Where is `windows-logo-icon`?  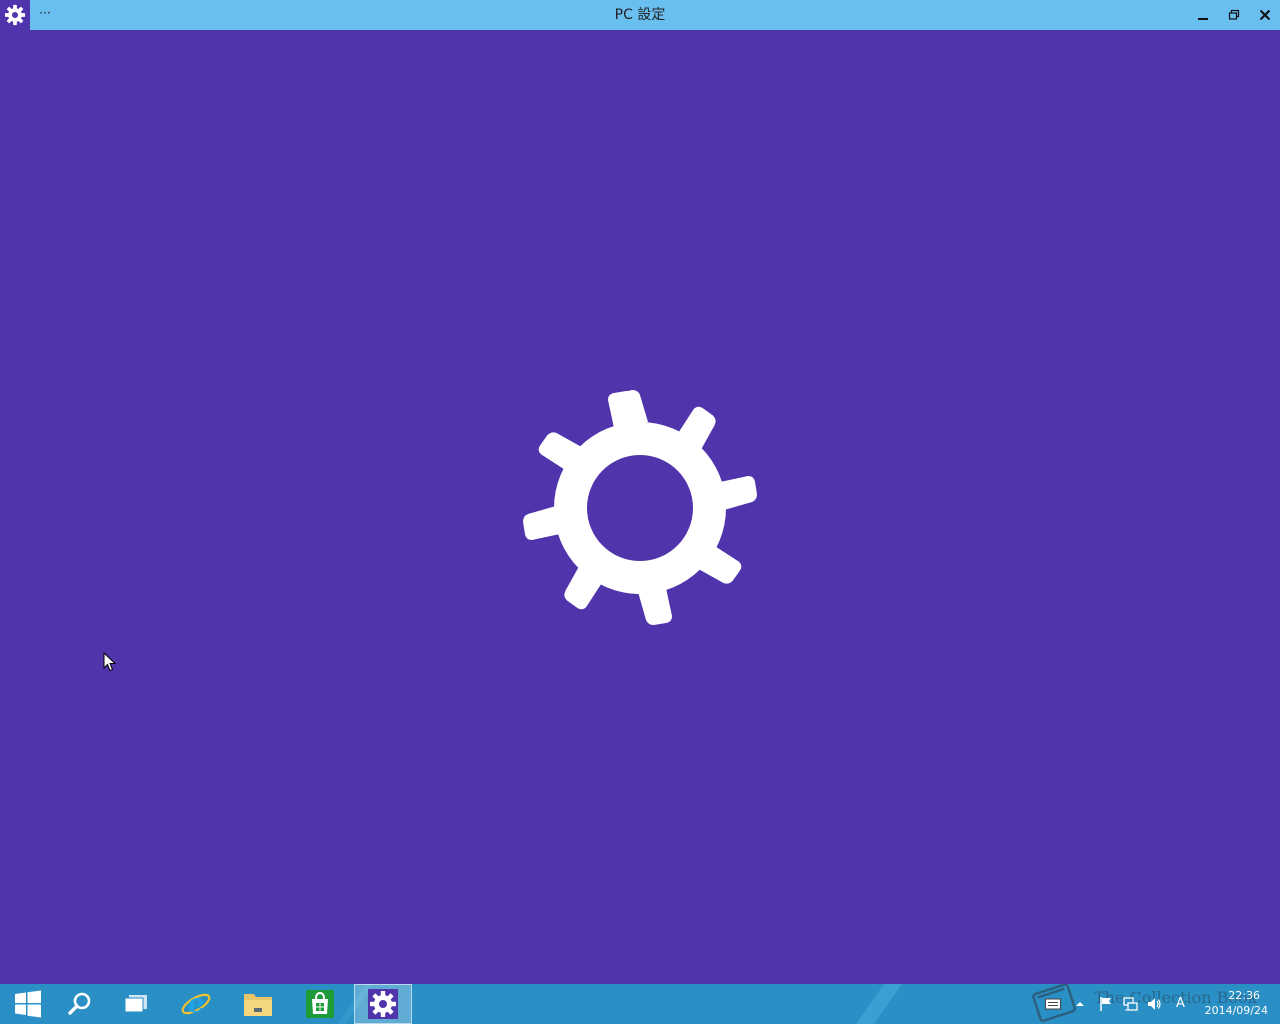 windows-logo-icon is located at coordinates (28, 1004).